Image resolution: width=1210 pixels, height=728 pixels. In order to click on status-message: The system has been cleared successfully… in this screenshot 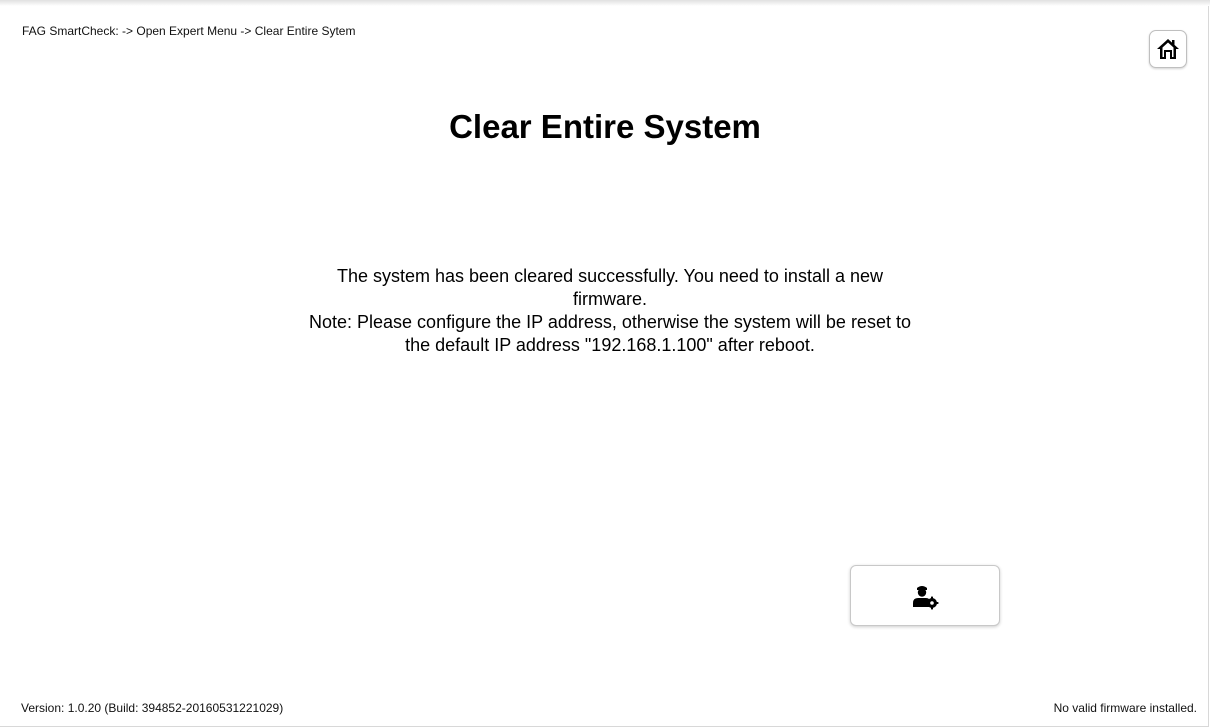, I will do `click(610, 311)`.